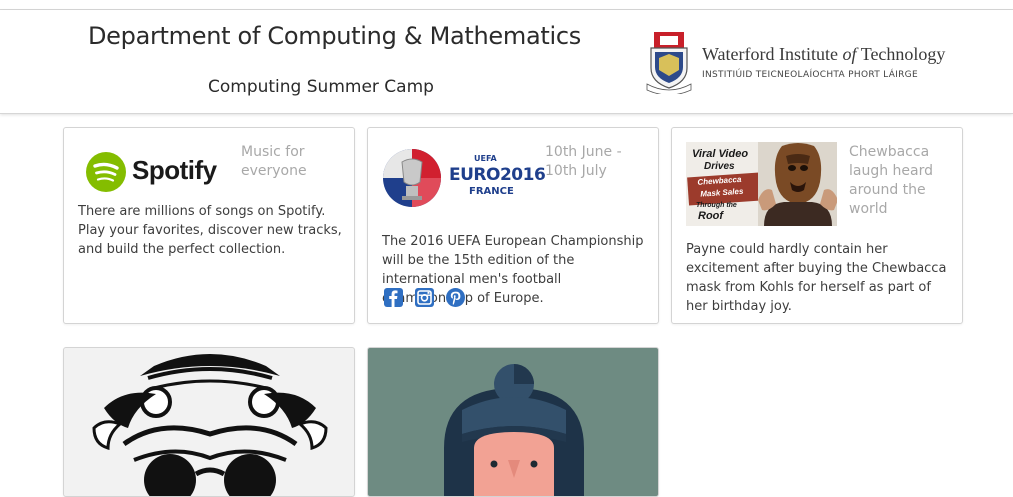 This screenshot has height=497, width=1013. I want to click on character-illustration, so click(514, 430).